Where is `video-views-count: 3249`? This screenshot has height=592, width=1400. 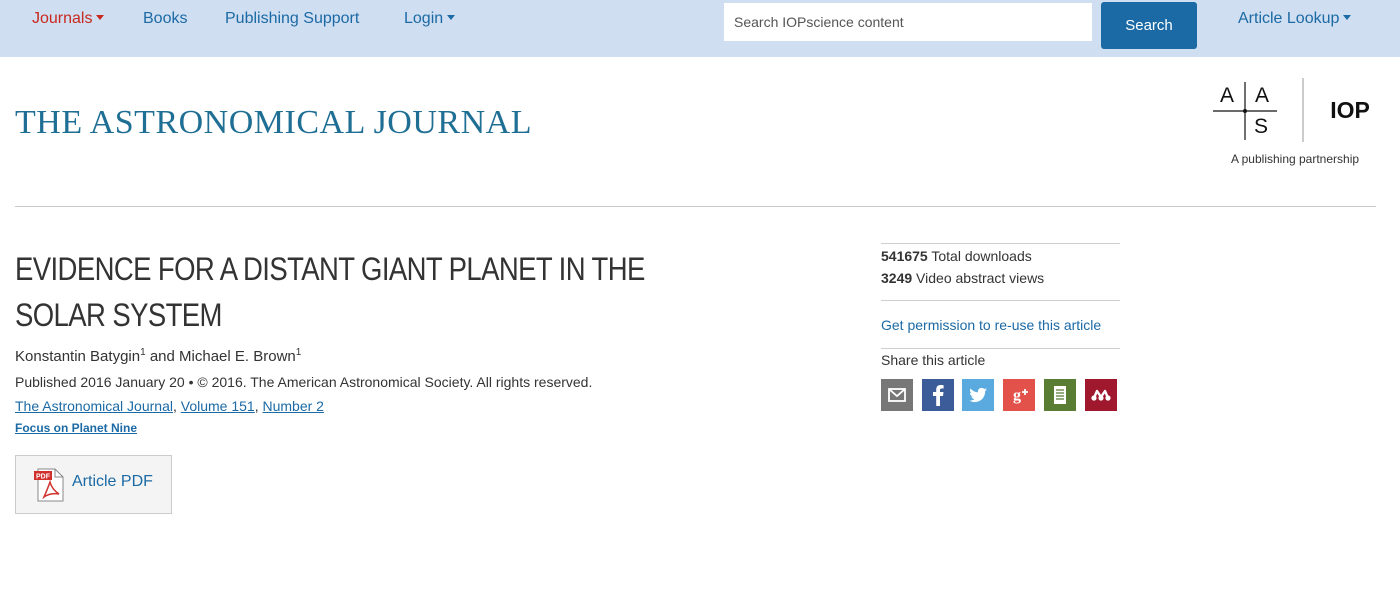 video-views-count: 3249 is located at coordinates (897, 278).